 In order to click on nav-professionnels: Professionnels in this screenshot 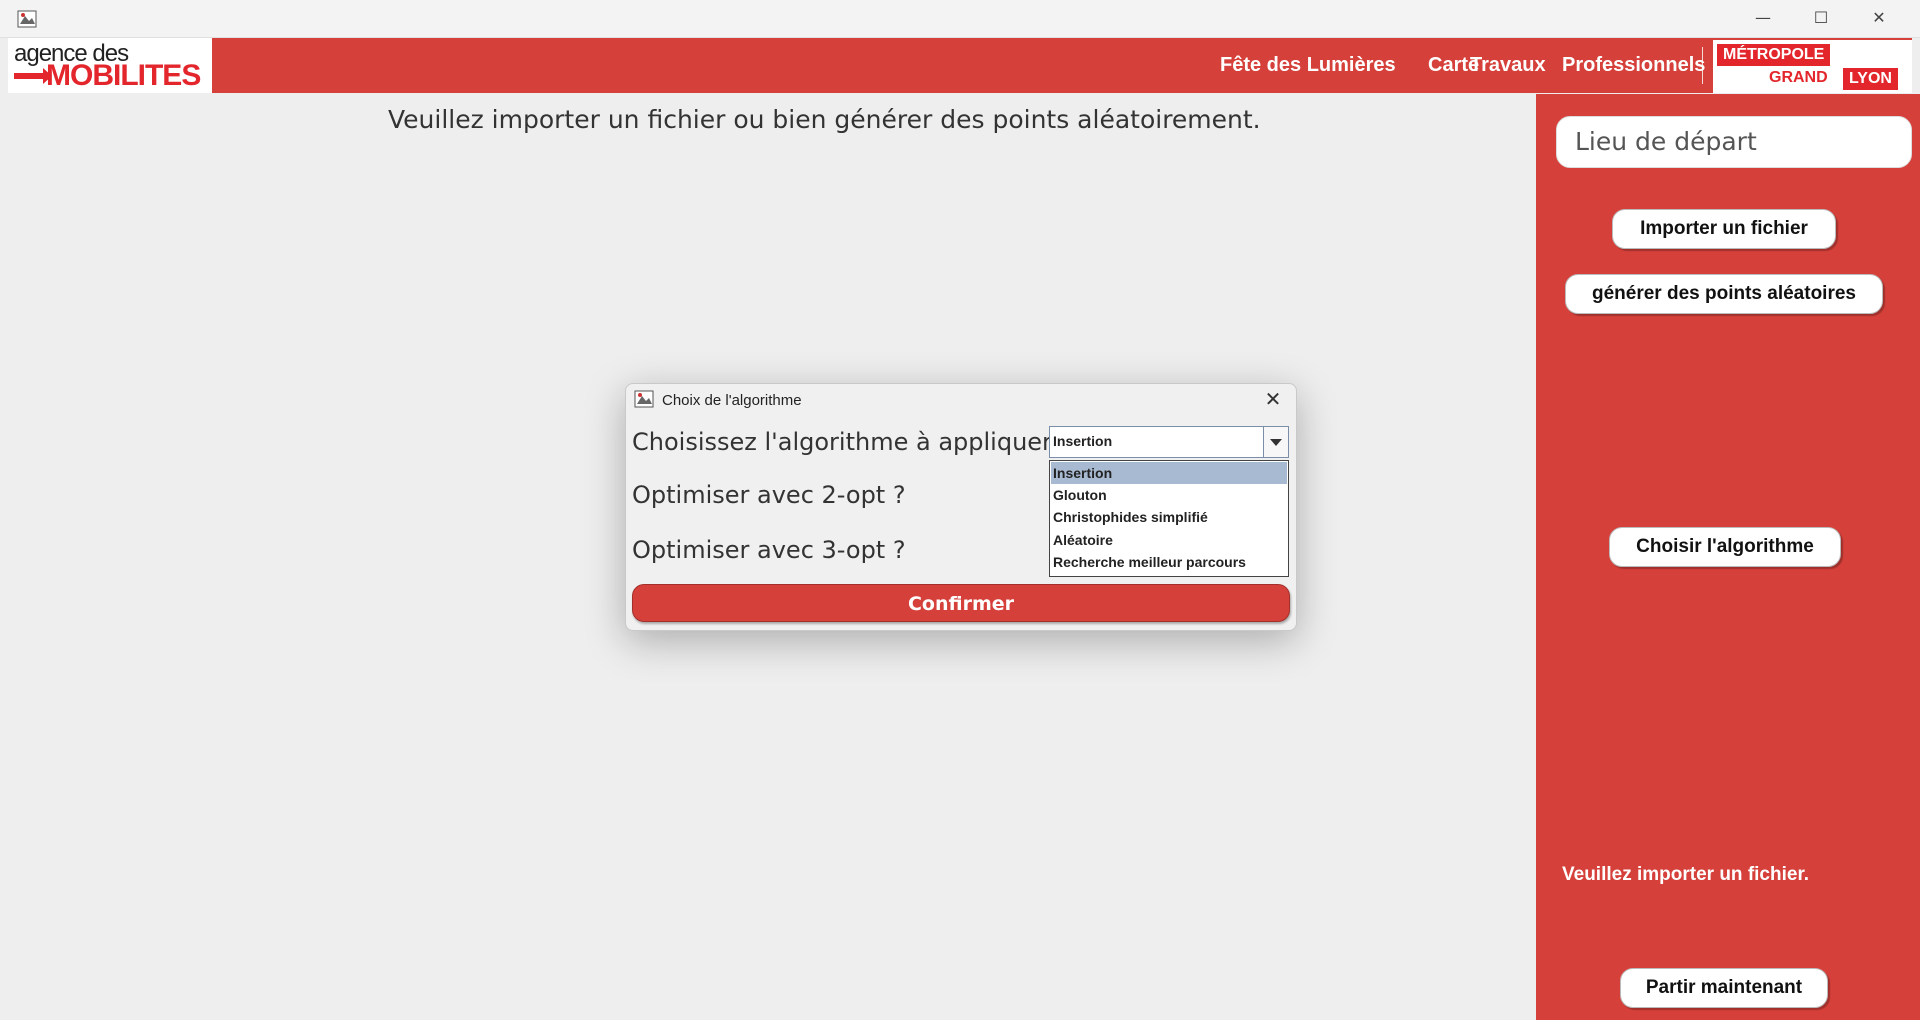, I will do `click(1633, 65)`.